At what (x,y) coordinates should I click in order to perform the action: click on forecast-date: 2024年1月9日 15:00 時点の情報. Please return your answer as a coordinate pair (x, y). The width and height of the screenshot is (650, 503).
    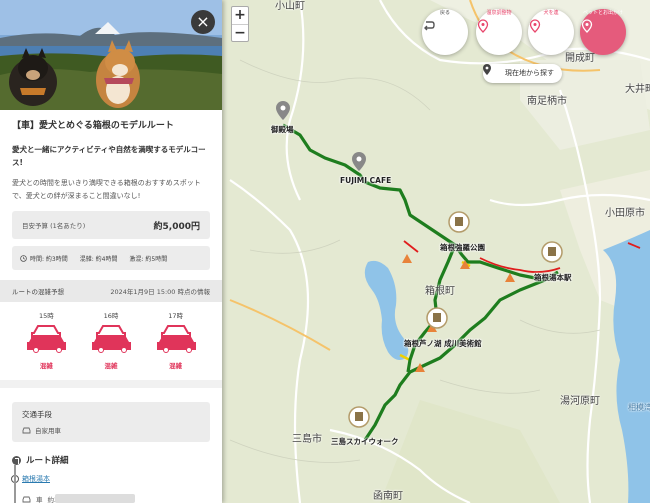
    Looking at the image, I should click on (160, 292).